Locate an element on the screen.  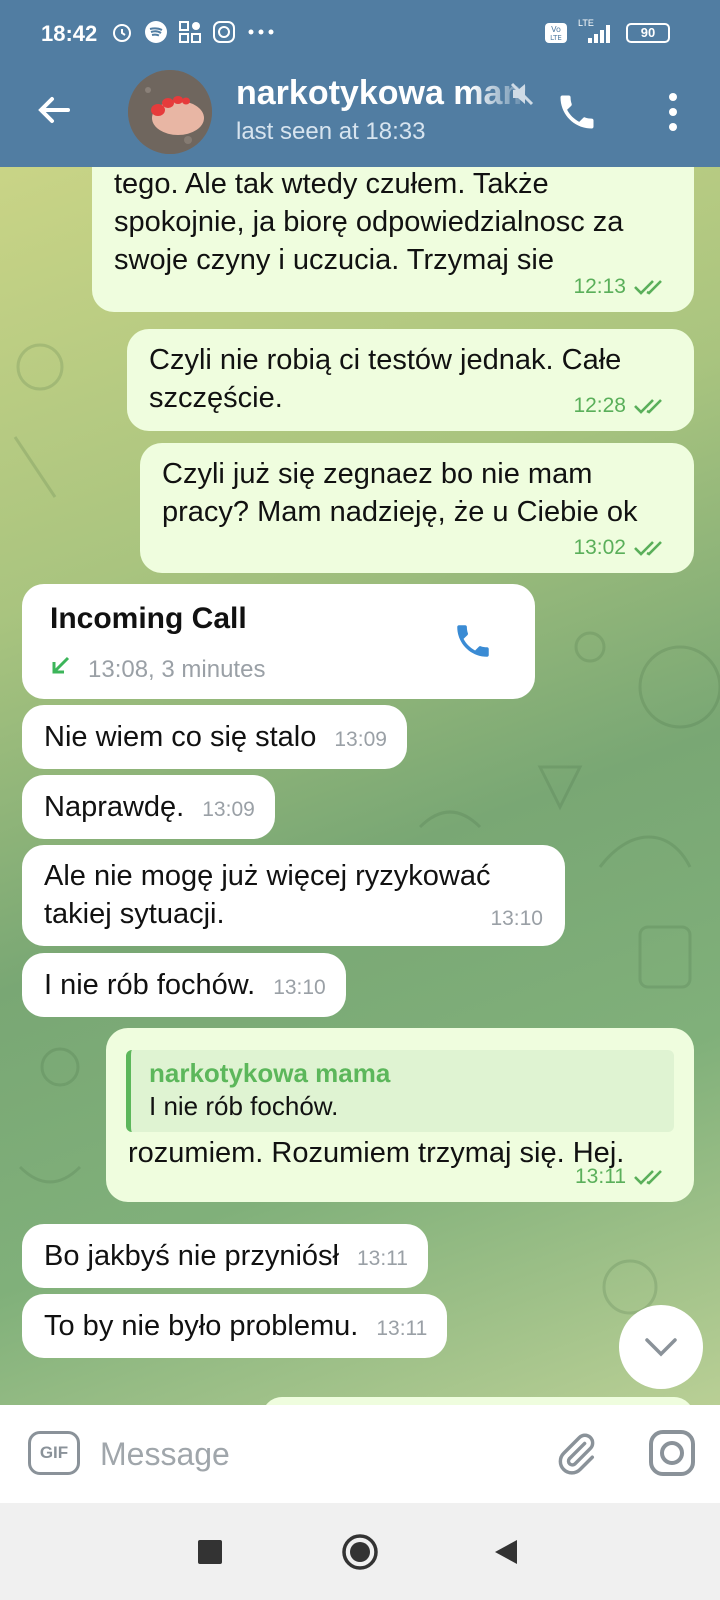
gif-button: GIF is located at coordinates (54, 1453).